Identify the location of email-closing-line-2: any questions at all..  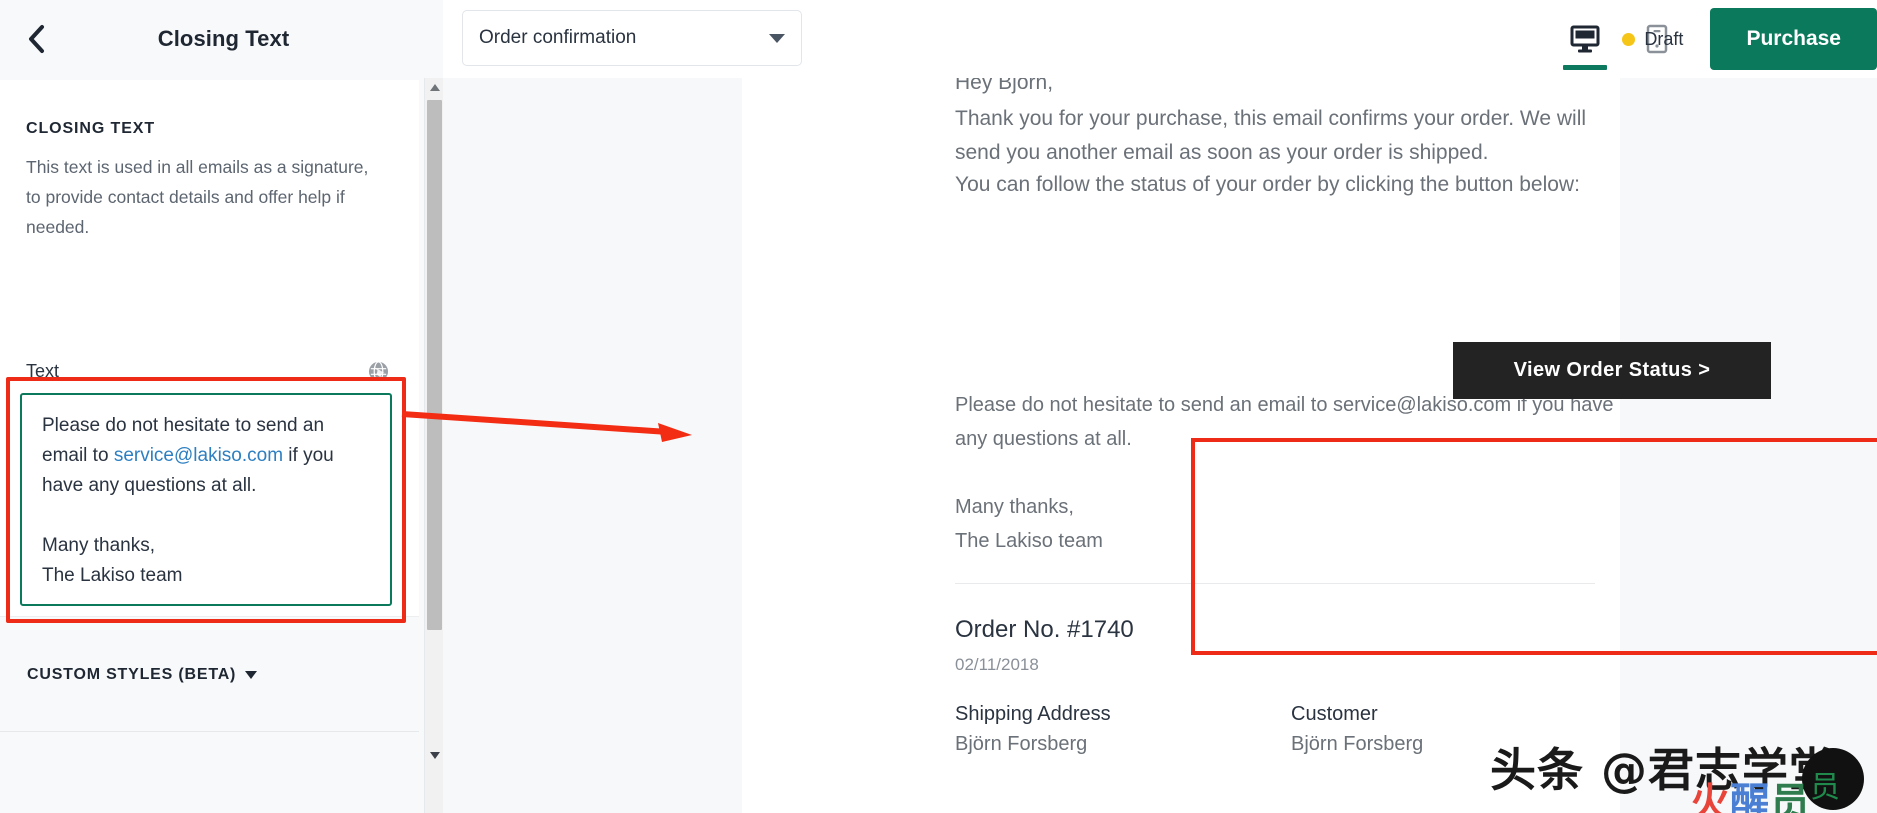
(1043, 439).